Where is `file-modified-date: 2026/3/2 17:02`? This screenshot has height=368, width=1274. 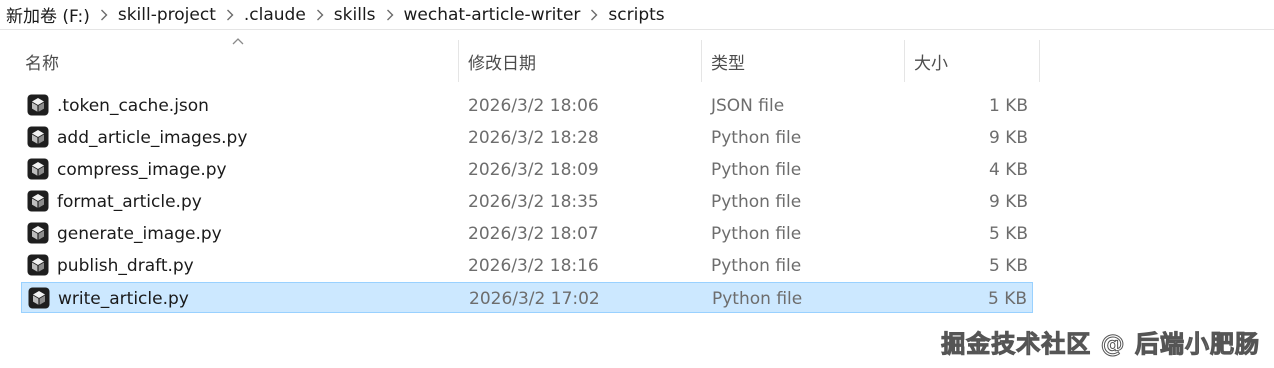
file-modified-date: 2026/3/2 17:02 is located at coordinates (534, 298).